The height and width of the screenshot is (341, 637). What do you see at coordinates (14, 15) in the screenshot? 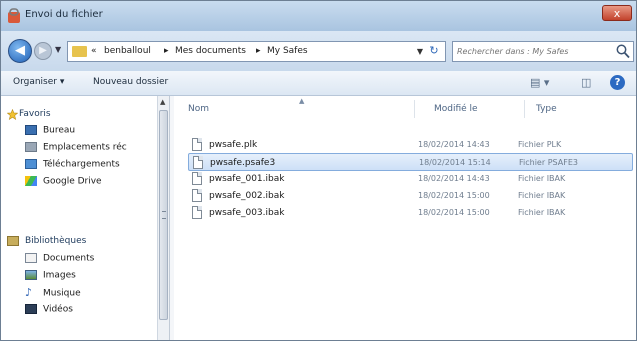
I see `app-icon` at bounding box center [14, 15].